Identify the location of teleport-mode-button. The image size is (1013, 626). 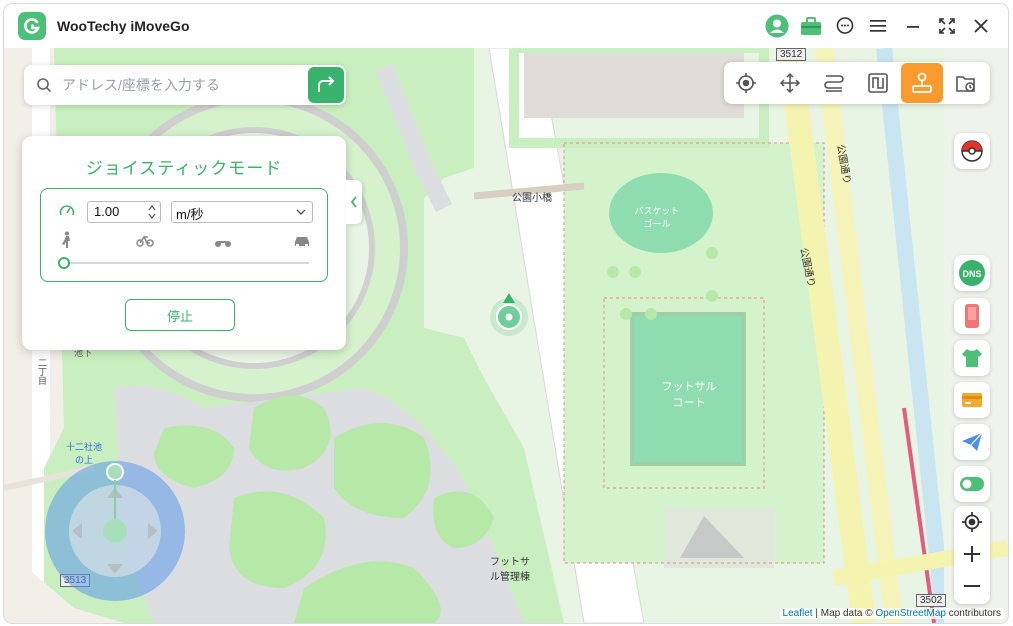
(746, 83).